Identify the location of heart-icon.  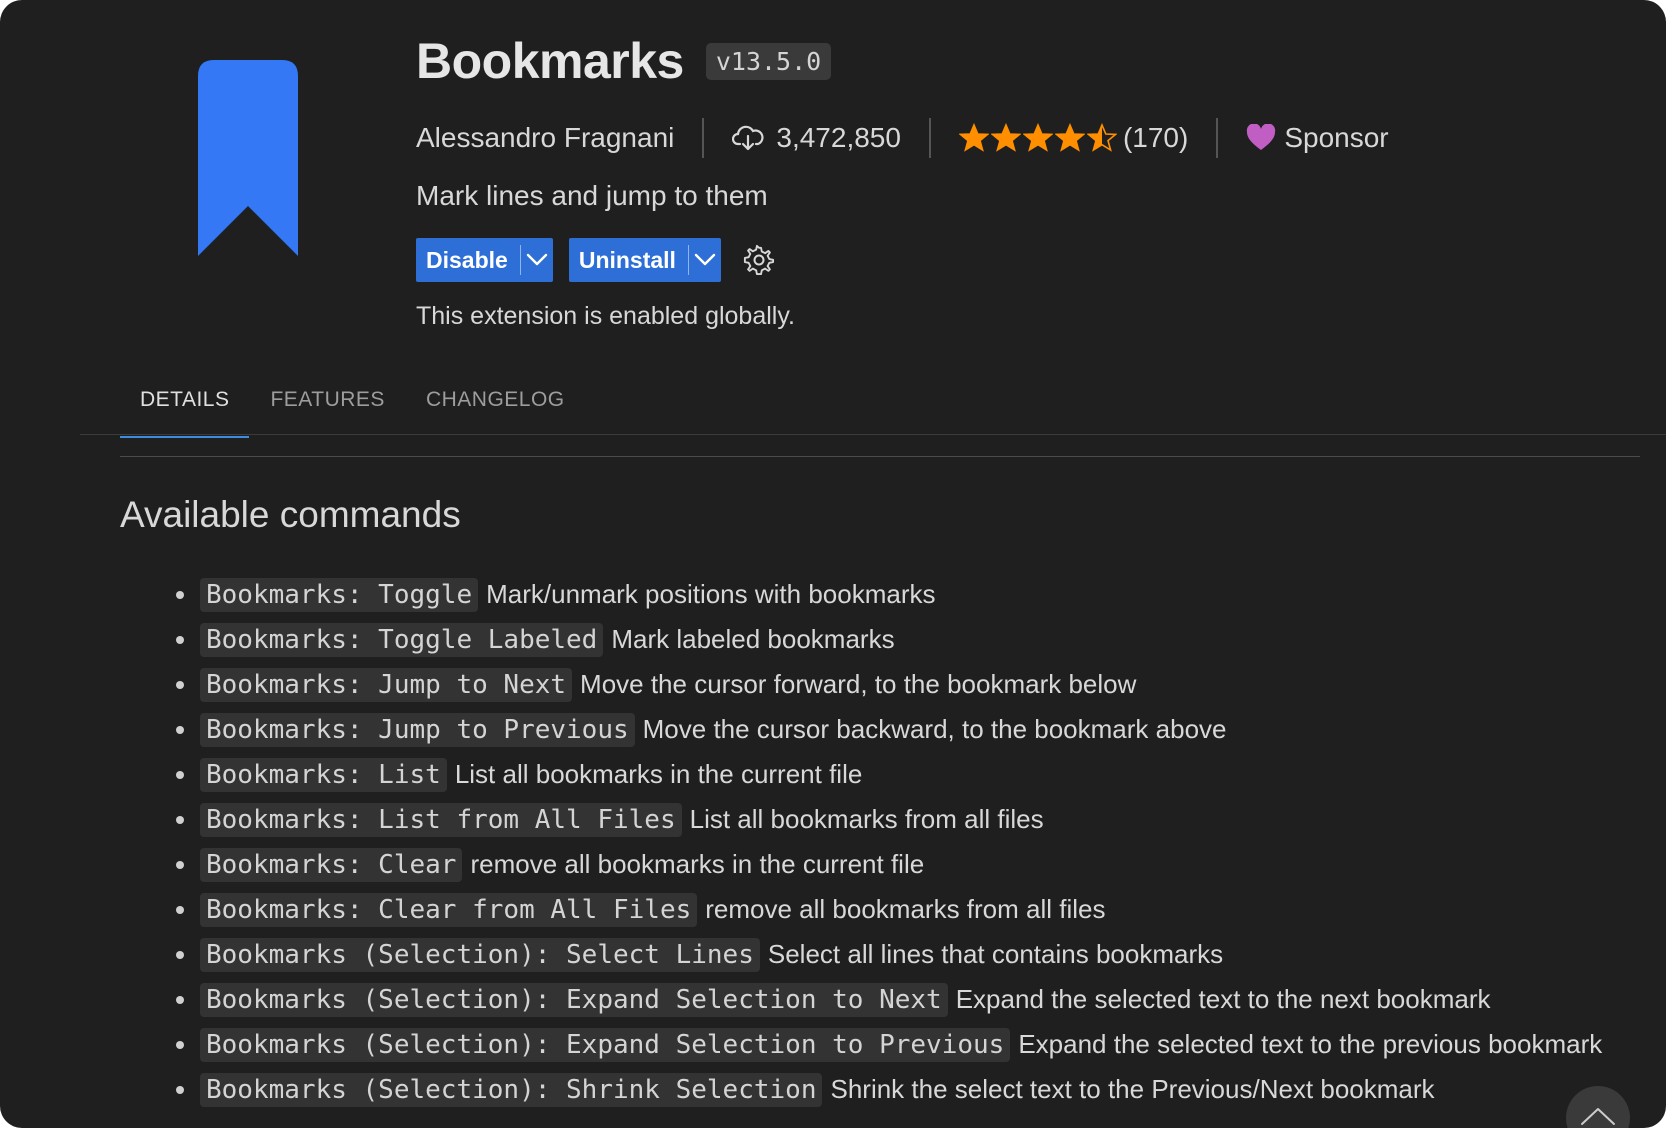
(1261, 137).